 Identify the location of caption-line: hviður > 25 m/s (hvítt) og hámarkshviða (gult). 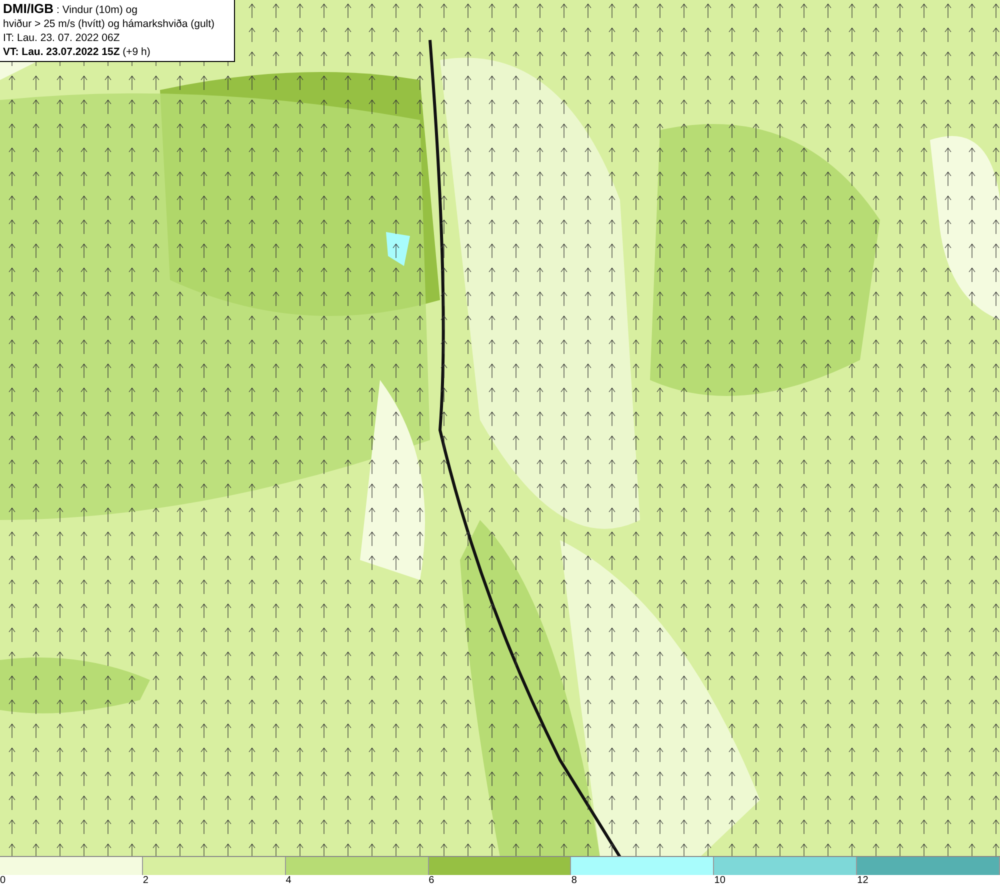
(109, 24).